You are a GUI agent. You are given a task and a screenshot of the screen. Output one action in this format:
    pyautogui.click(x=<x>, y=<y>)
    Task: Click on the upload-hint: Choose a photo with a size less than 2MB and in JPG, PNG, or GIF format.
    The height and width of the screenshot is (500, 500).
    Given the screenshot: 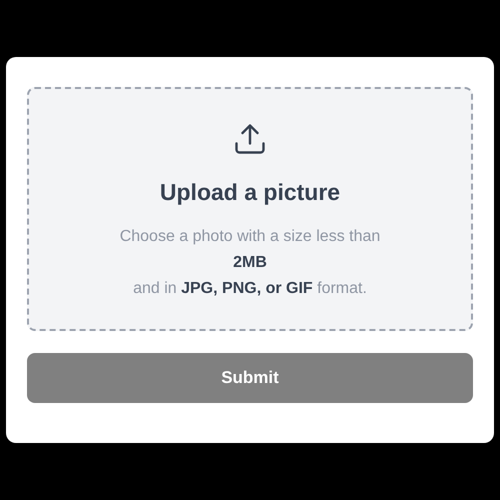 What is the action you would take?
    pyautogui.click(x=250, y=263)
    